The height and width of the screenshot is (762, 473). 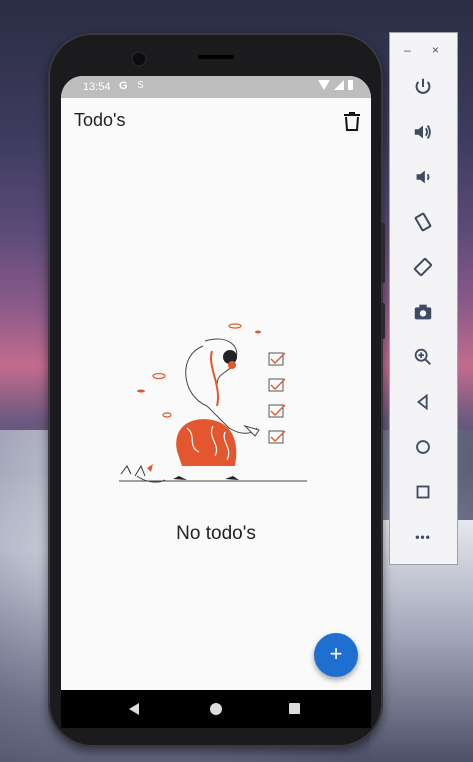 I want to click on camera-icon, so click(x=423, y=312).